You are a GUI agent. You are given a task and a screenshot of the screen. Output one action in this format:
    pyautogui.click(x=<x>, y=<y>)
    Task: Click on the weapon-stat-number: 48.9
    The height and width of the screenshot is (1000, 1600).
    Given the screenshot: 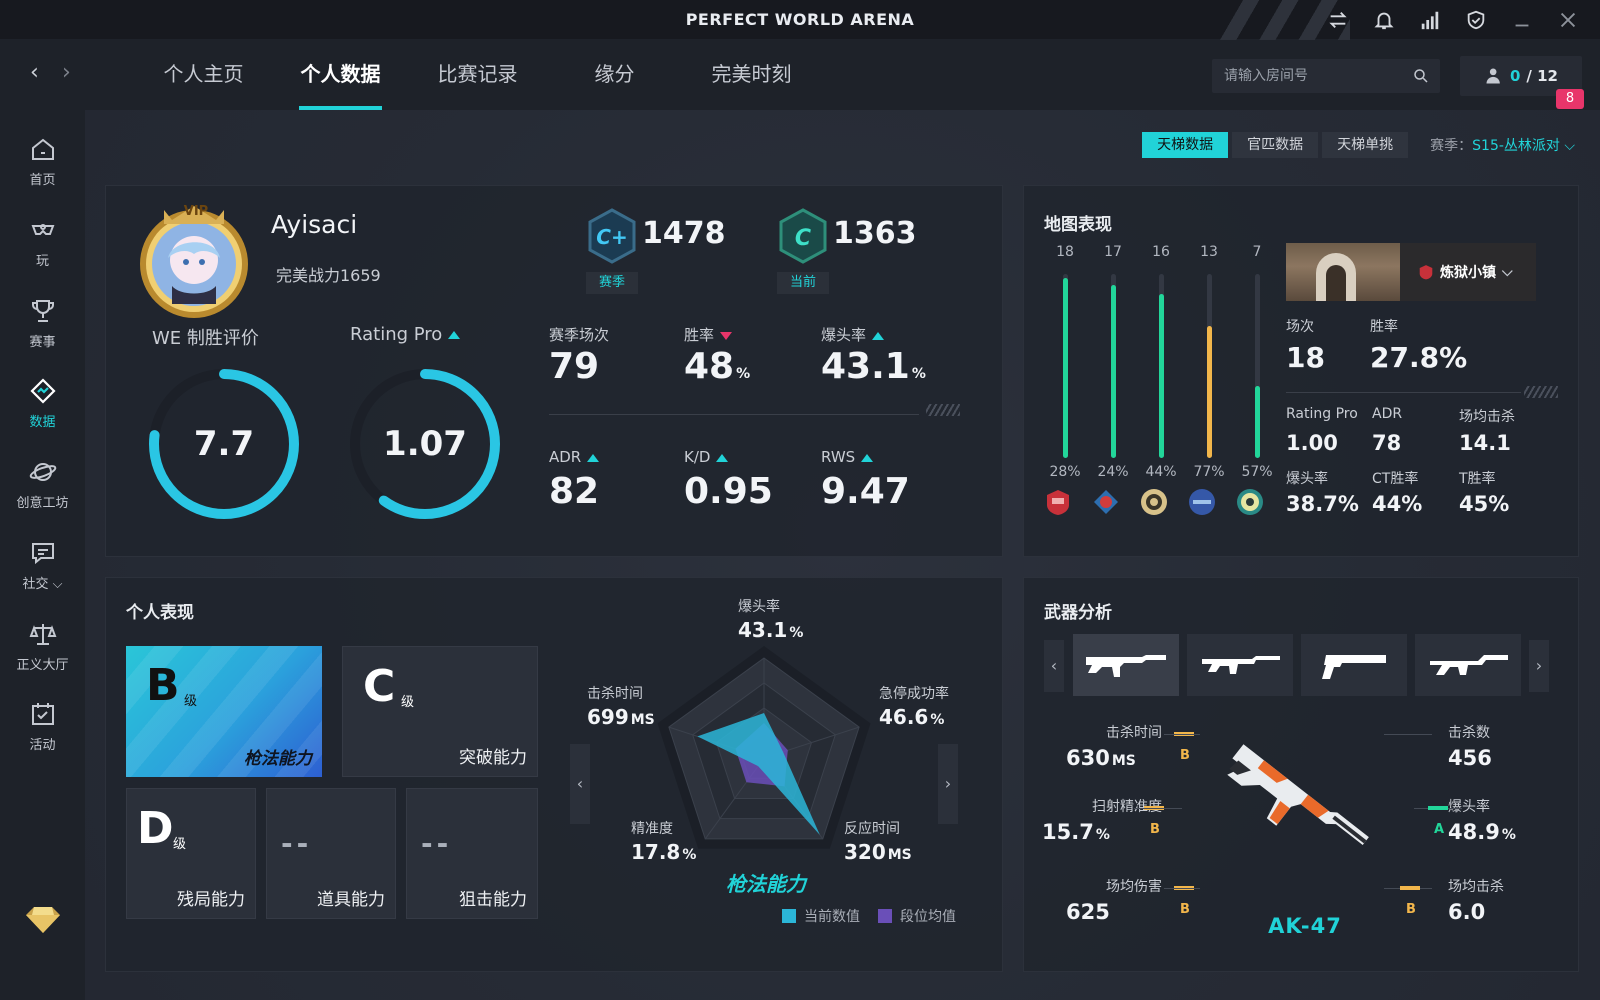 What is the action you would take?
    pyautogui.click(x=1474, y=832)
    